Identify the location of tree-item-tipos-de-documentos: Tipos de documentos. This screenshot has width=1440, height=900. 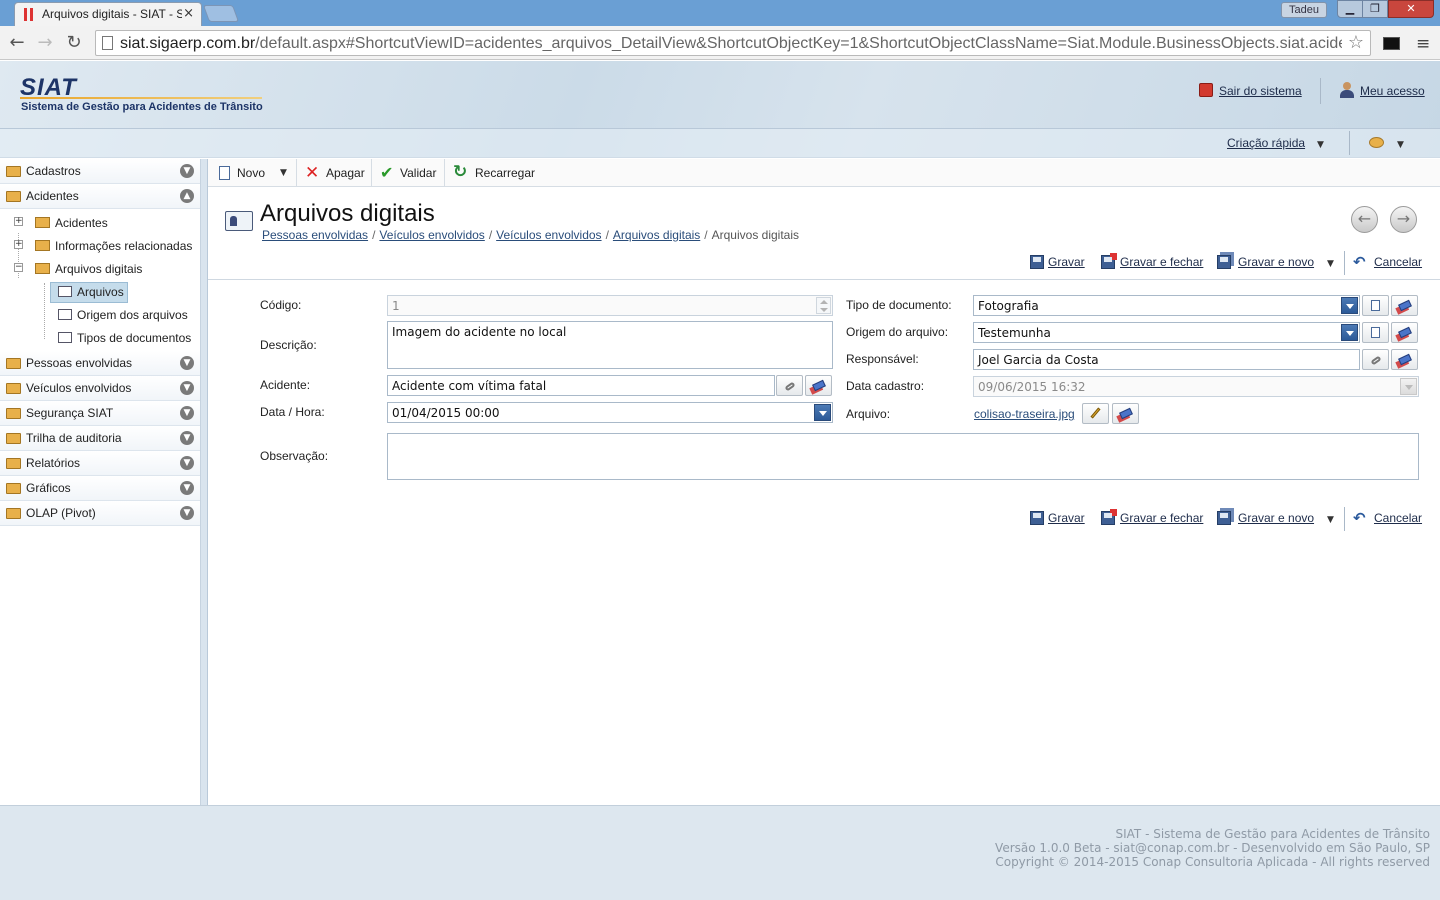
(100, 338).